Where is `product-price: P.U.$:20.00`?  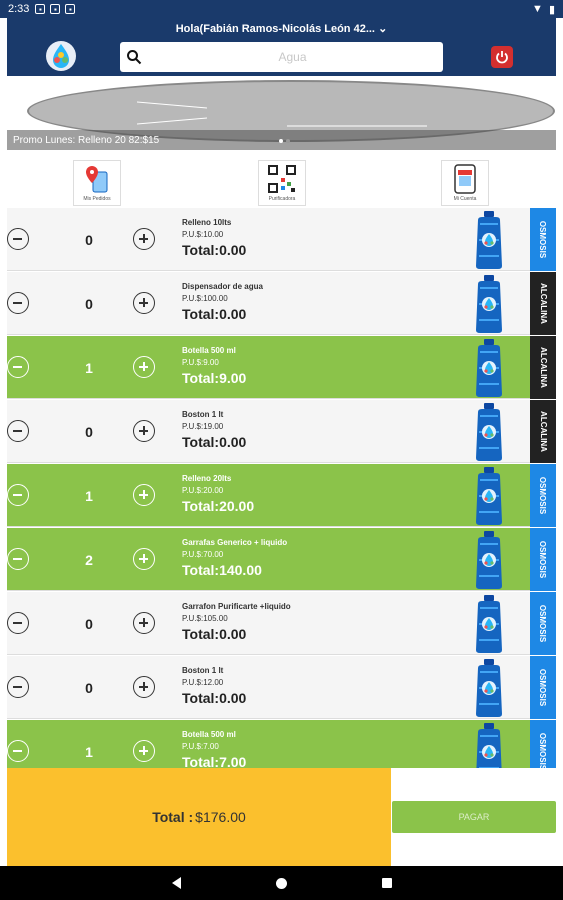 product-price: P.U.$:20.00 is located at coordinates (203, 490).